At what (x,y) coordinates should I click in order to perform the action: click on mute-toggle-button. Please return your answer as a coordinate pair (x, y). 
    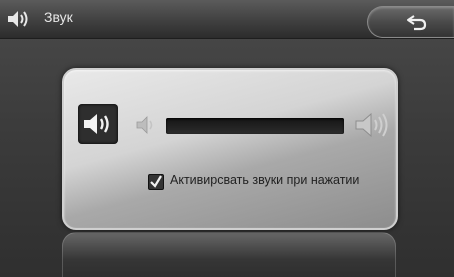
    Looking at the image, I should click on (98, 124).